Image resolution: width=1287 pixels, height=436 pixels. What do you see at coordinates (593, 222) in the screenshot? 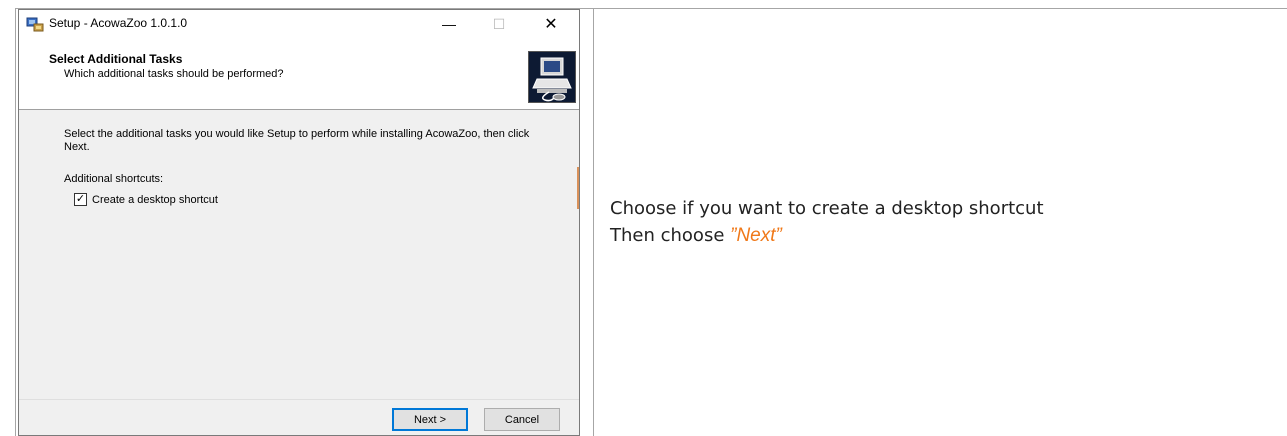
I see `table-column-divider` at bounding box center [593, 222].